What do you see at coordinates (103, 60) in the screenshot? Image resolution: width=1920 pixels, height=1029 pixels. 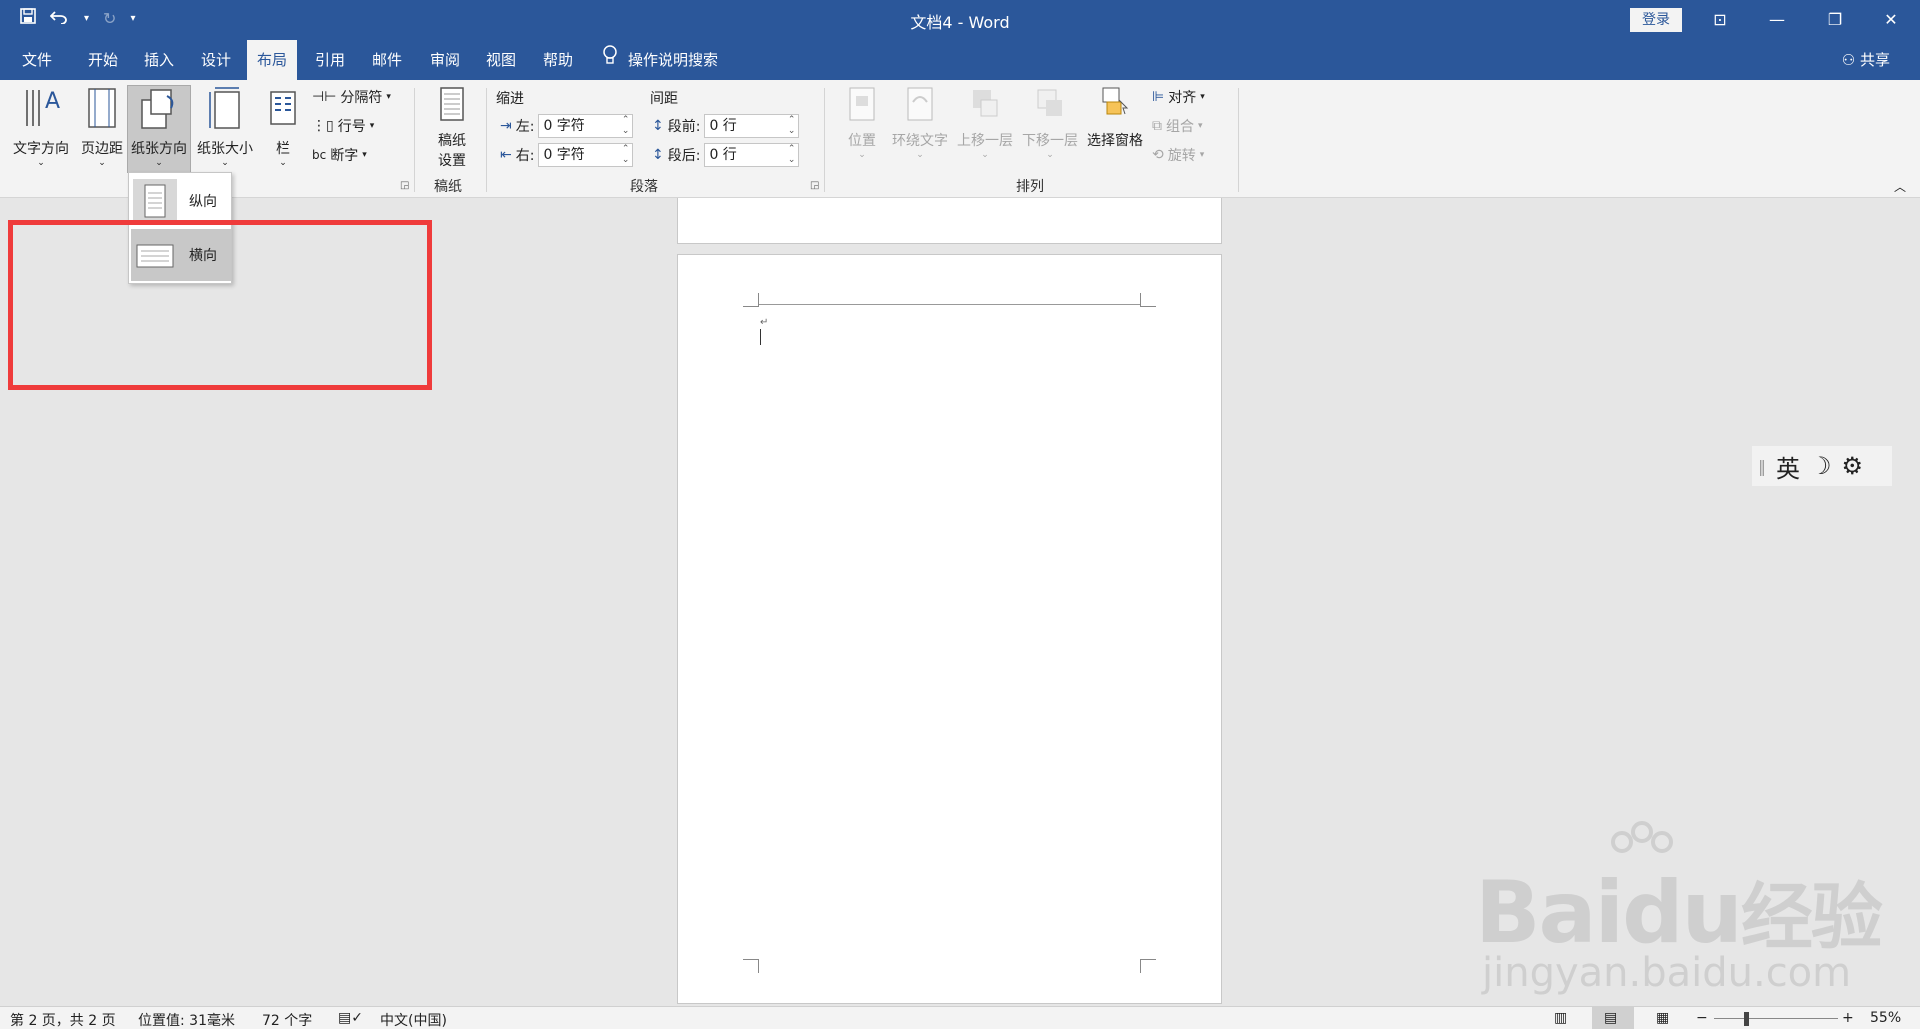 I see `tab-home: 开始` at bounding box center [103, 60].